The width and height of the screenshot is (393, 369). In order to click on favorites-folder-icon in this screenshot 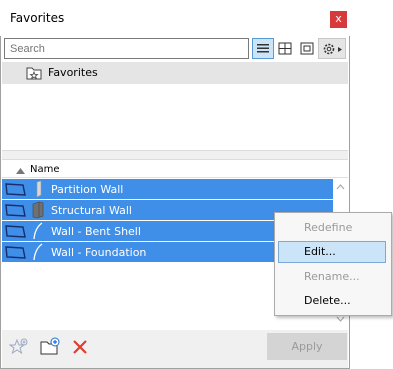, I will do `click(34, 73)`.